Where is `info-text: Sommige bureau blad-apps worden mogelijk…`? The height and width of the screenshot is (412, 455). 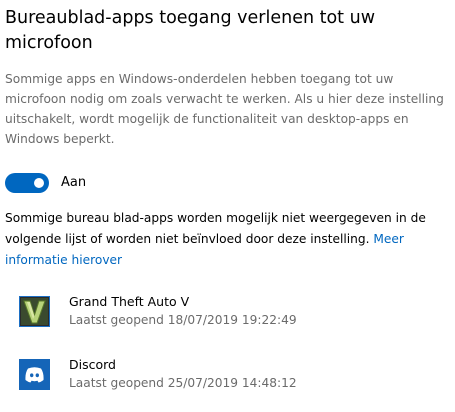 info-text: Sommige bureau blad-apps worden mogelijk… is located at coordinates (227, 239).